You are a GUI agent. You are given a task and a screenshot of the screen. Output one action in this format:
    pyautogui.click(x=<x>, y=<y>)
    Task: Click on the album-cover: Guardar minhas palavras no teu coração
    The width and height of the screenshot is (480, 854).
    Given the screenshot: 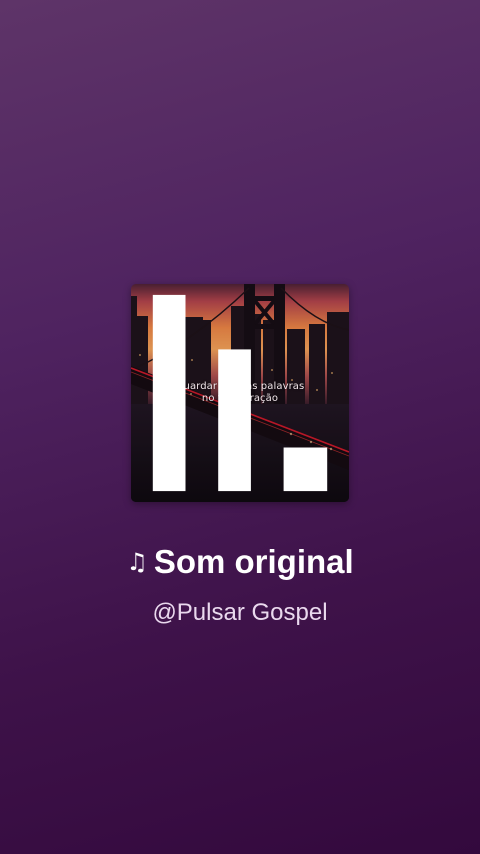 What is the action you would take?
    pyautogui.click(x=240, y=393)
    